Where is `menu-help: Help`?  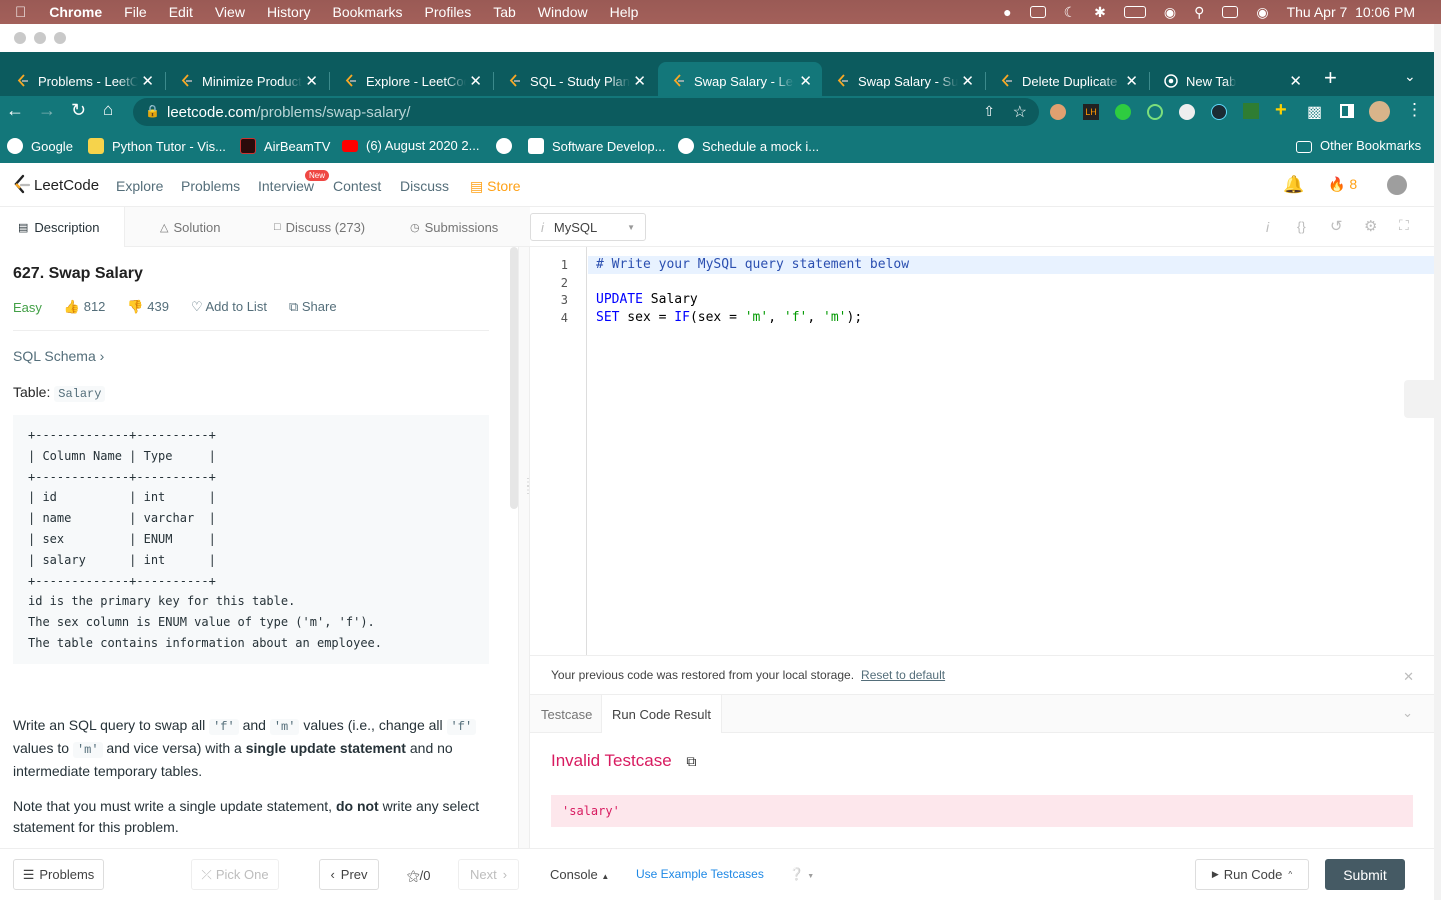
menu-help: Help is located at coordinates (624, 12).